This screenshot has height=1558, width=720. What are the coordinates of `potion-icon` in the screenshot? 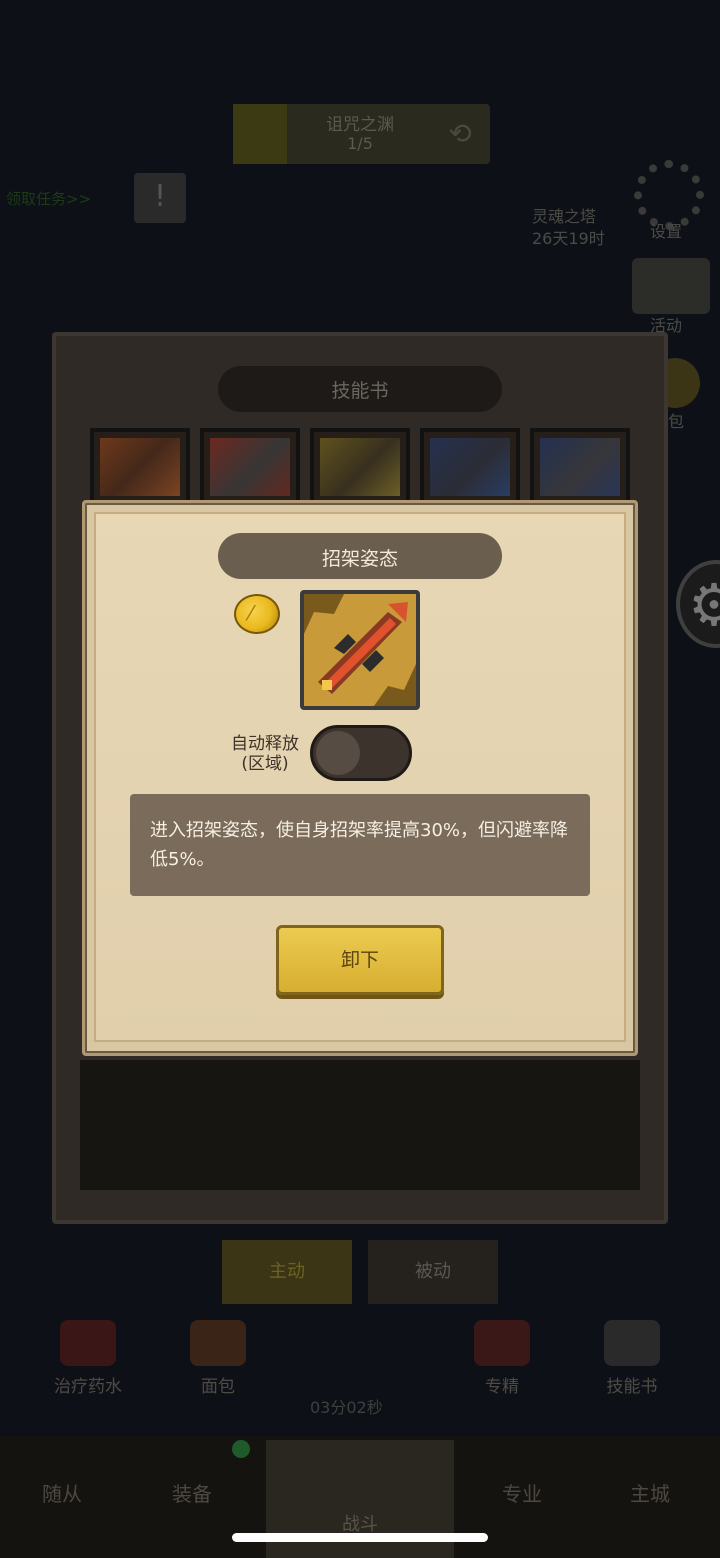 It's located at (88, 1343).